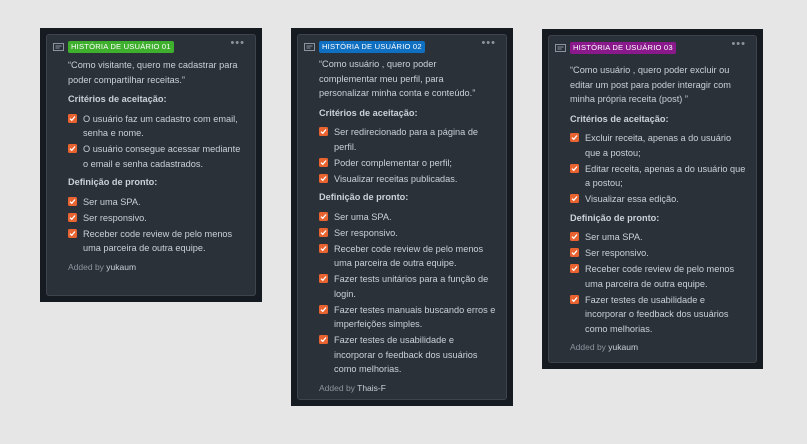  Describe the element at coordinates (371, 388) in the screenshot. I see `author-link: Thais-F` at that location.